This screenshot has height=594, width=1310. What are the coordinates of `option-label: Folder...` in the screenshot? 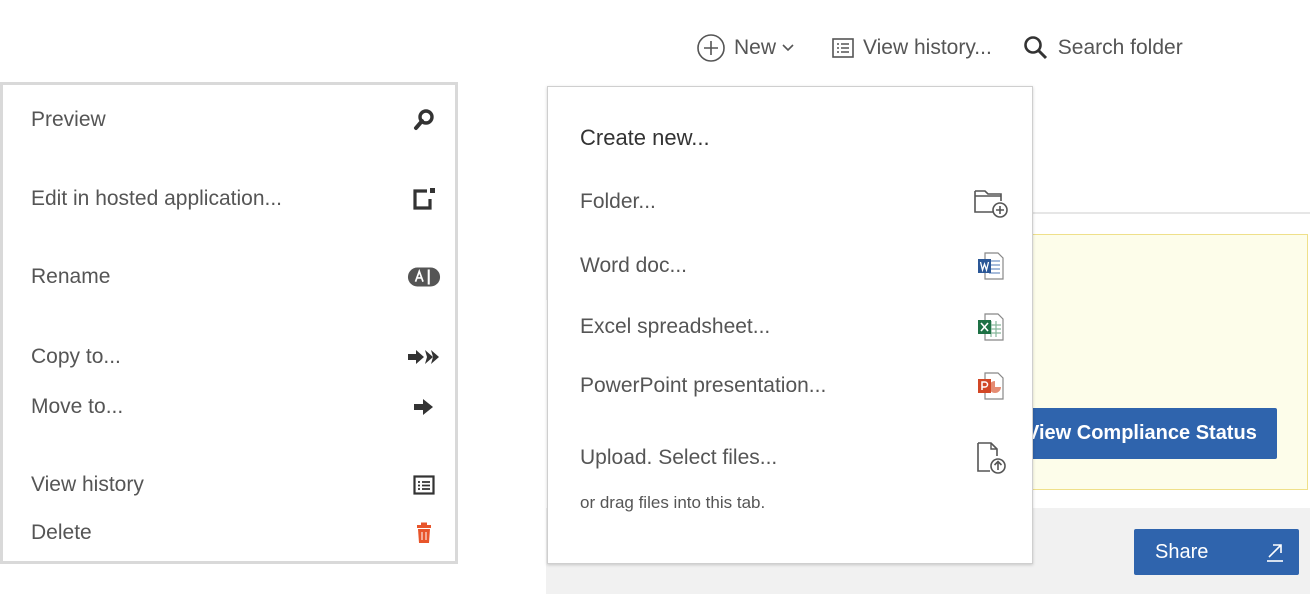 It's located at (618, 201).